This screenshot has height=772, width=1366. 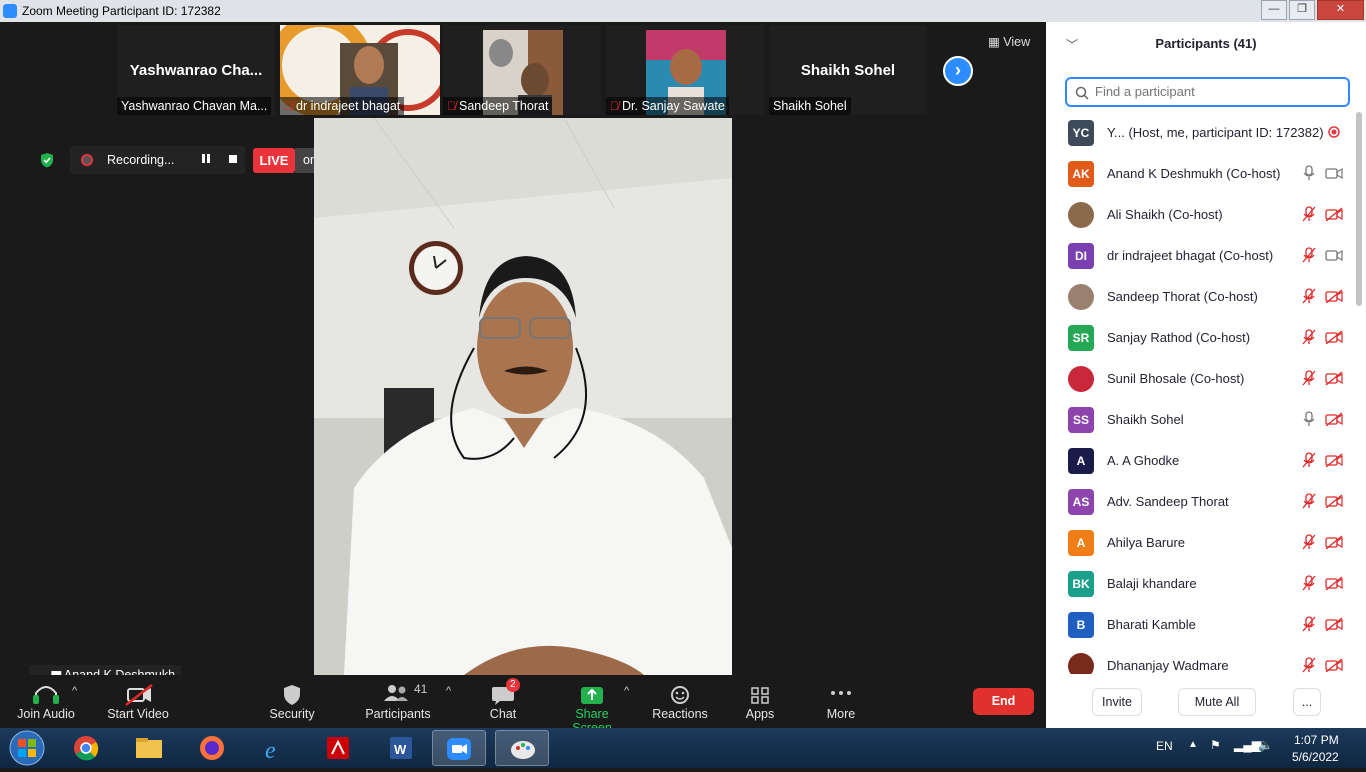 What do you see at coordinates (592, 705) in the screenshot?
I see `share-screen-button: Share Screen` at bounding box center [592, 705].